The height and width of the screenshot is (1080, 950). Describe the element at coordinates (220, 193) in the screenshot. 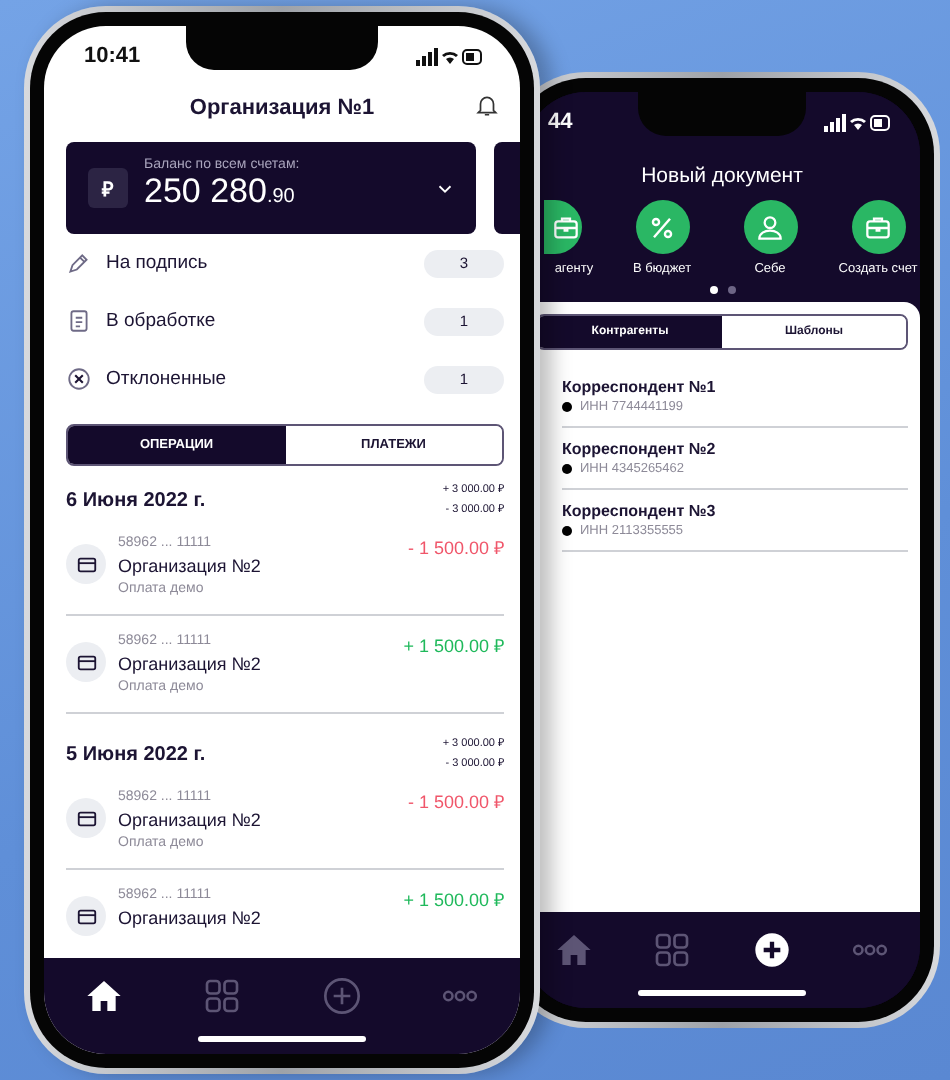

I see `balance-amount: 250 280.90` at that location.